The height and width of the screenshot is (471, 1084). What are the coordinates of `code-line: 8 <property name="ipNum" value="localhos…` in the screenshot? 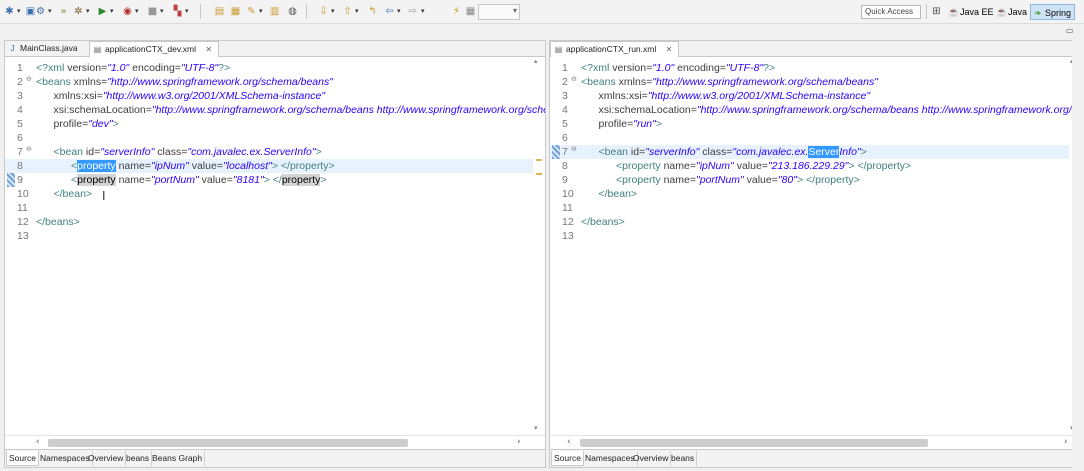 It's located at (269, 166).